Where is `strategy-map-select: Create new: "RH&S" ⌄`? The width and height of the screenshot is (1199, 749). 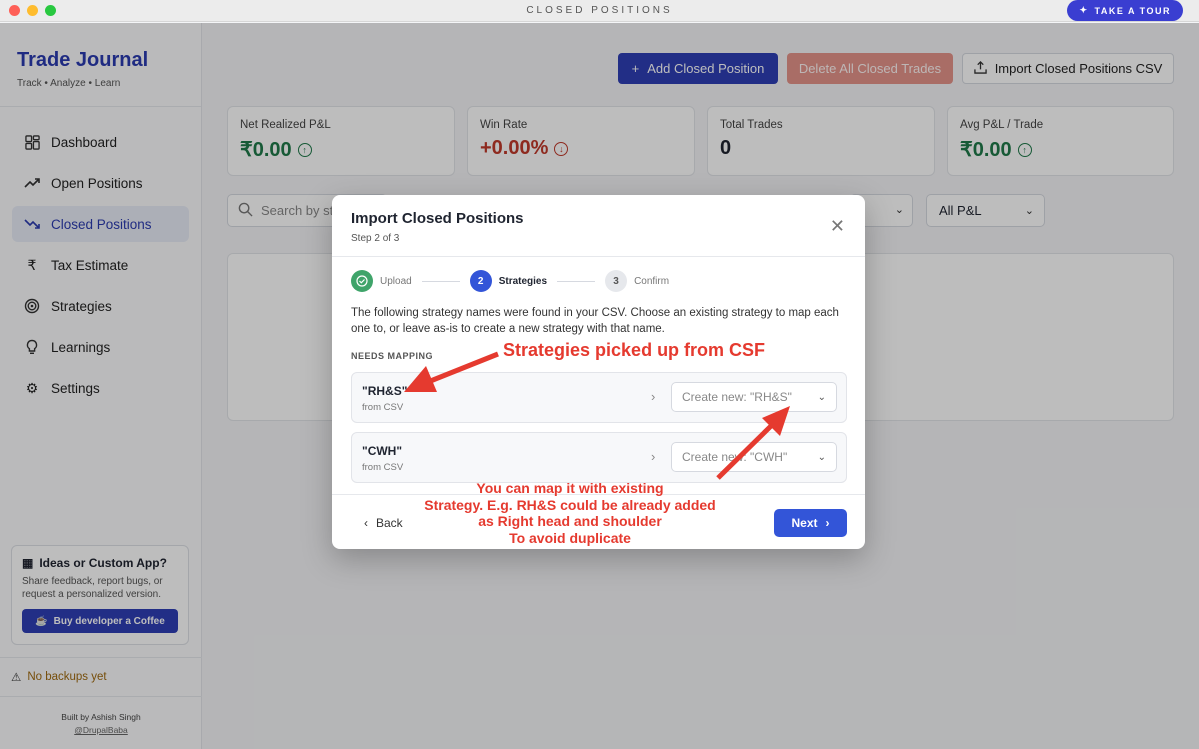 strategy-map-select: Create new: "RH&S" ⌄ is located at coordinates (754, 397).